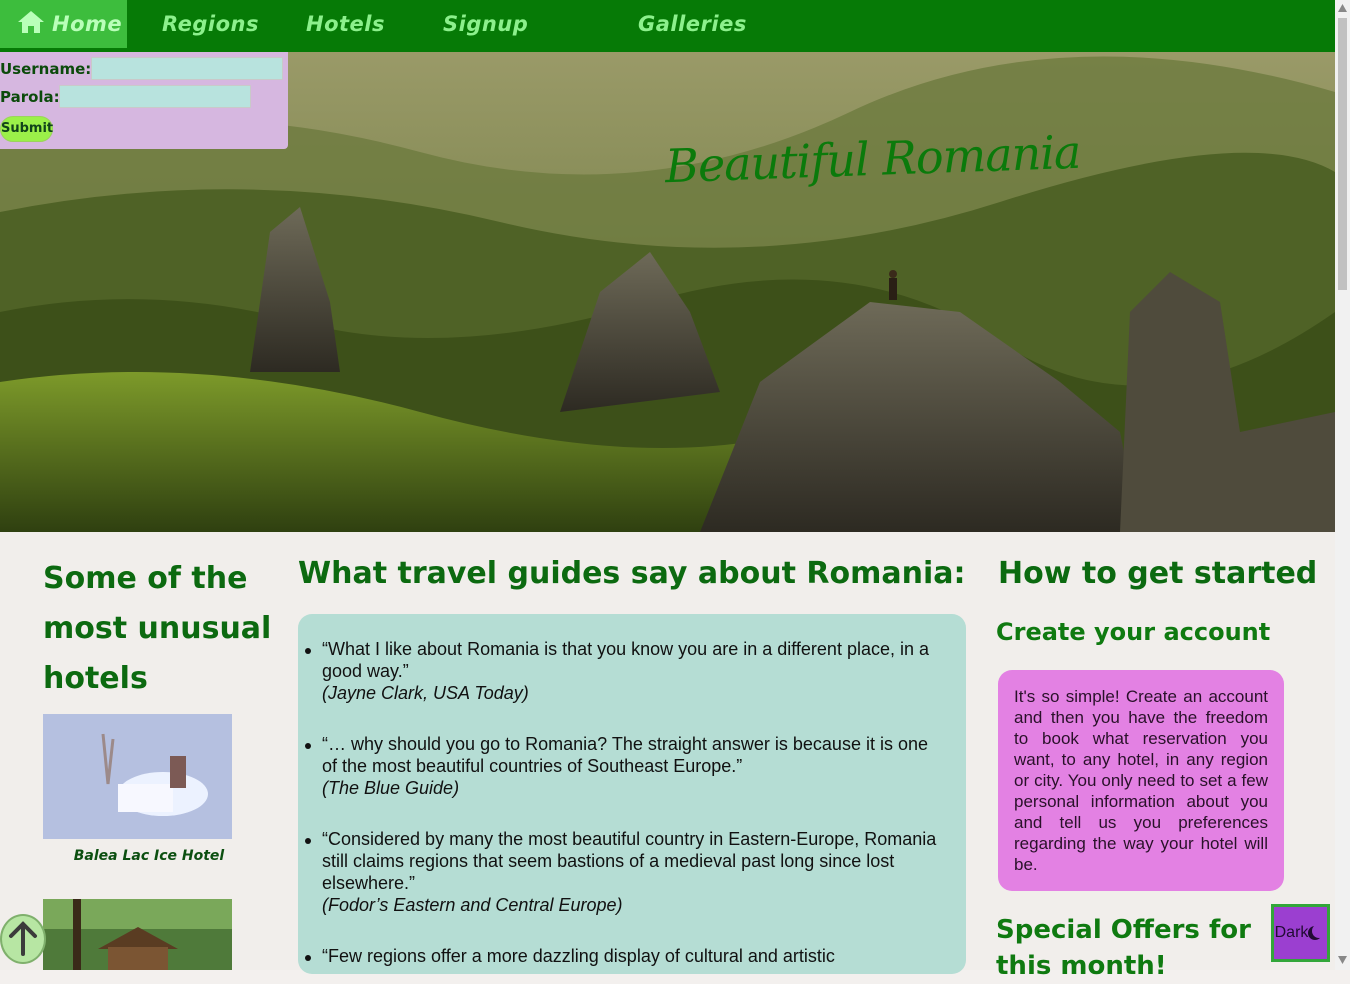 Image resolution: width=1350 pixels, height=984 pixels. Describe the element at coordinates (157, 628) in the screenshot. I see `hotels-section-title: Some of the most unusual hotels` at that location.